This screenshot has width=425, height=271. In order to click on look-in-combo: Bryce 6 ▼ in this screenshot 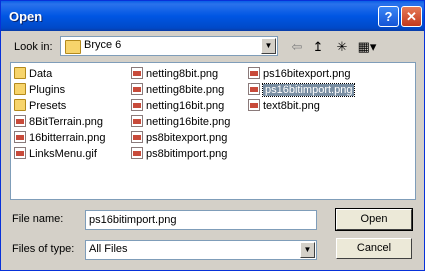, I will do `click(169, 46)`.